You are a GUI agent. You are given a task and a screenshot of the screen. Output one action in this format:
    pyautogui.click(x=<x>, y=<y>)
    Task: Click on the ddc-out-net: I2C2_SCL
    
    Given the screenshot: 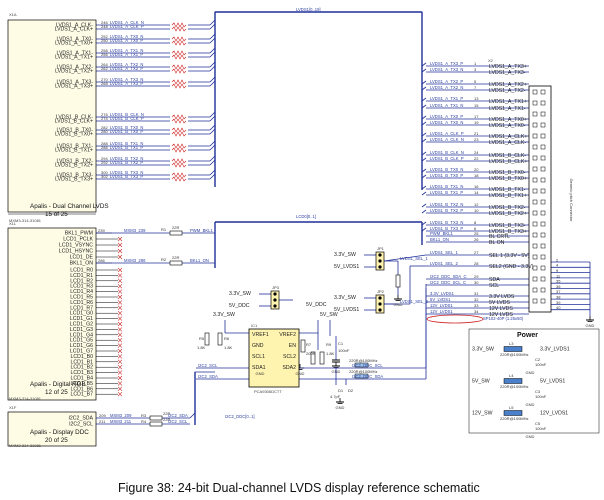 What is the action you would take?
    pyautogui.click(x=178, y=421)
    